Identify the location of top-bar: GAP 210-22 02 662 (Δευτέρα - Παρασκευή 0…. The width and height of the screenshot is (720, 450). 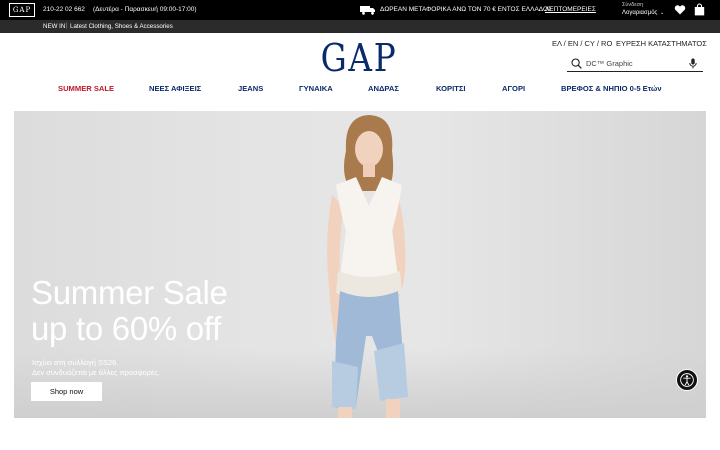
(360, 10).